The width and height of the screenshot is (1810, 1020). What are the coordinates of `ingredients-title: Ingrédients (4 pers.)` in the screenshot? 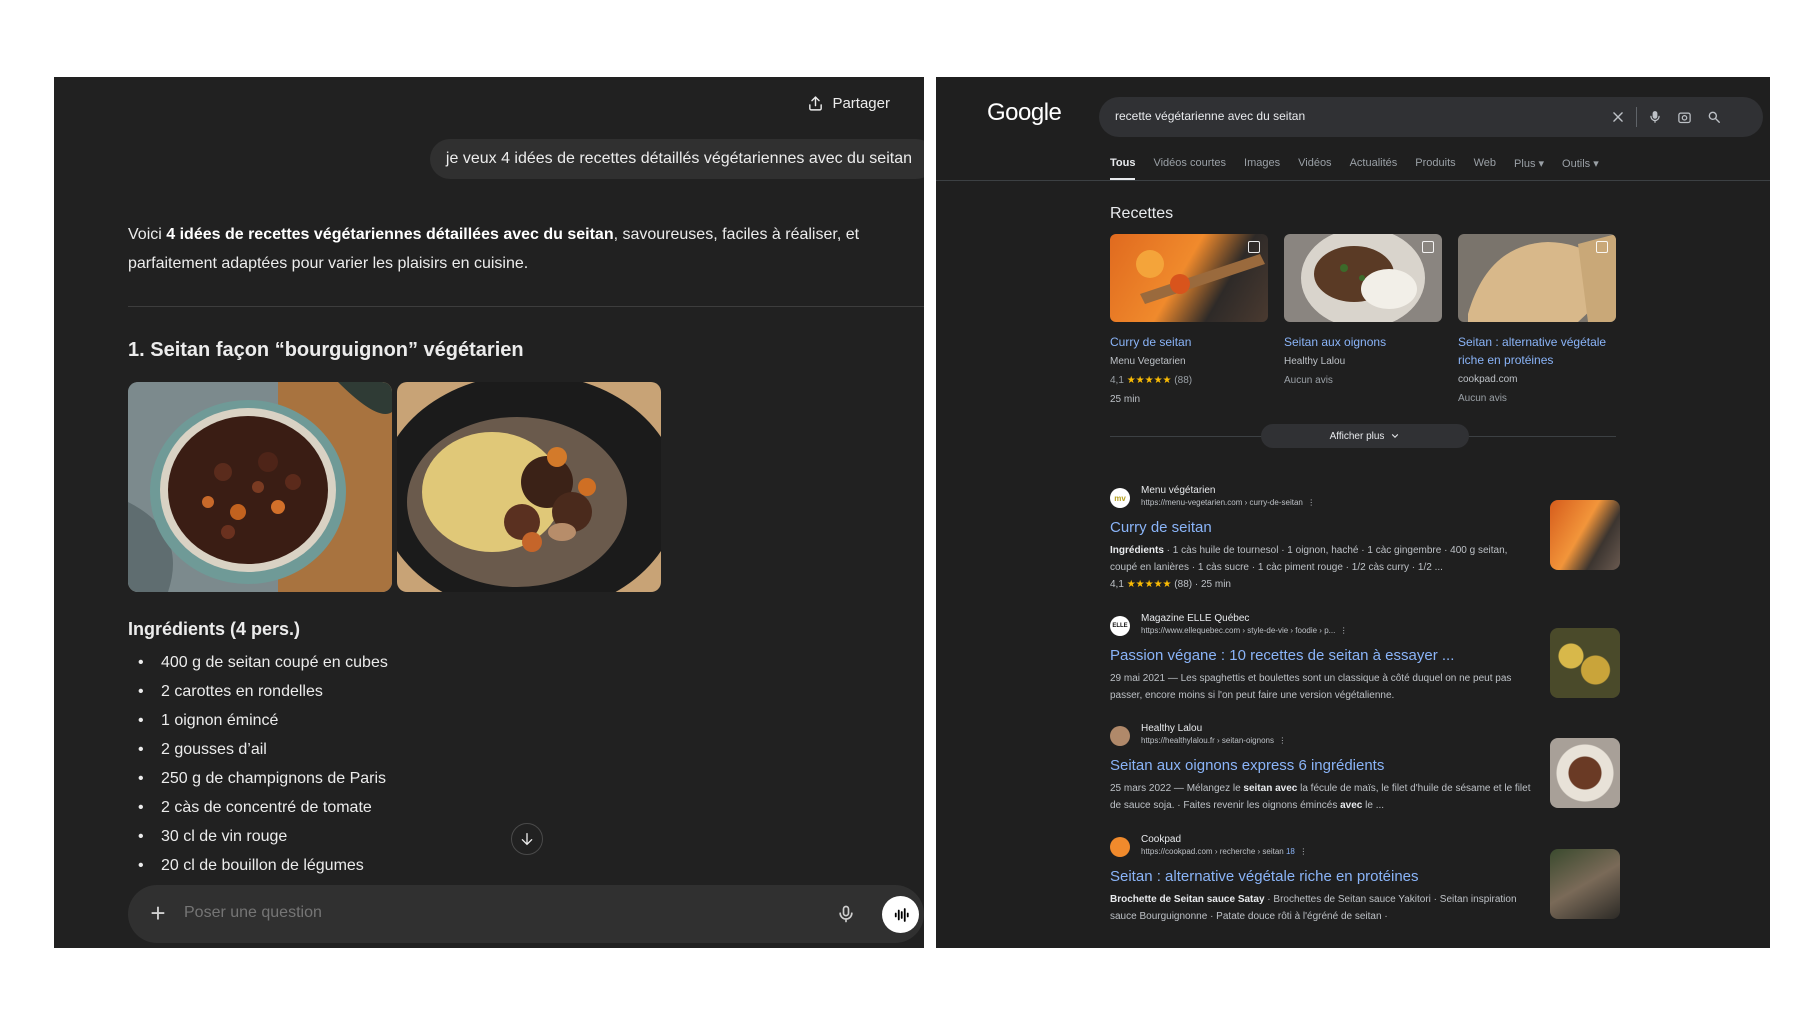 It's located at (214, 629).